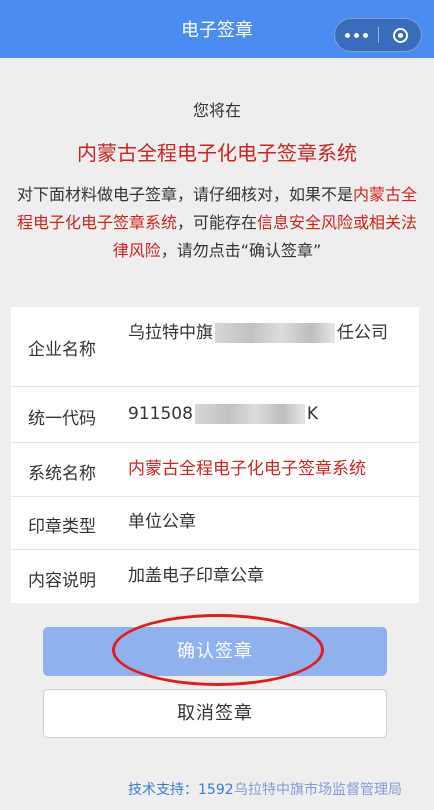 The height and width of the screenshot is (810, 434). Describe the element at coordinates (217, 153) in the screenshot. I see `system-title: 内蒙古全程电子化电子签章系统` at that location.